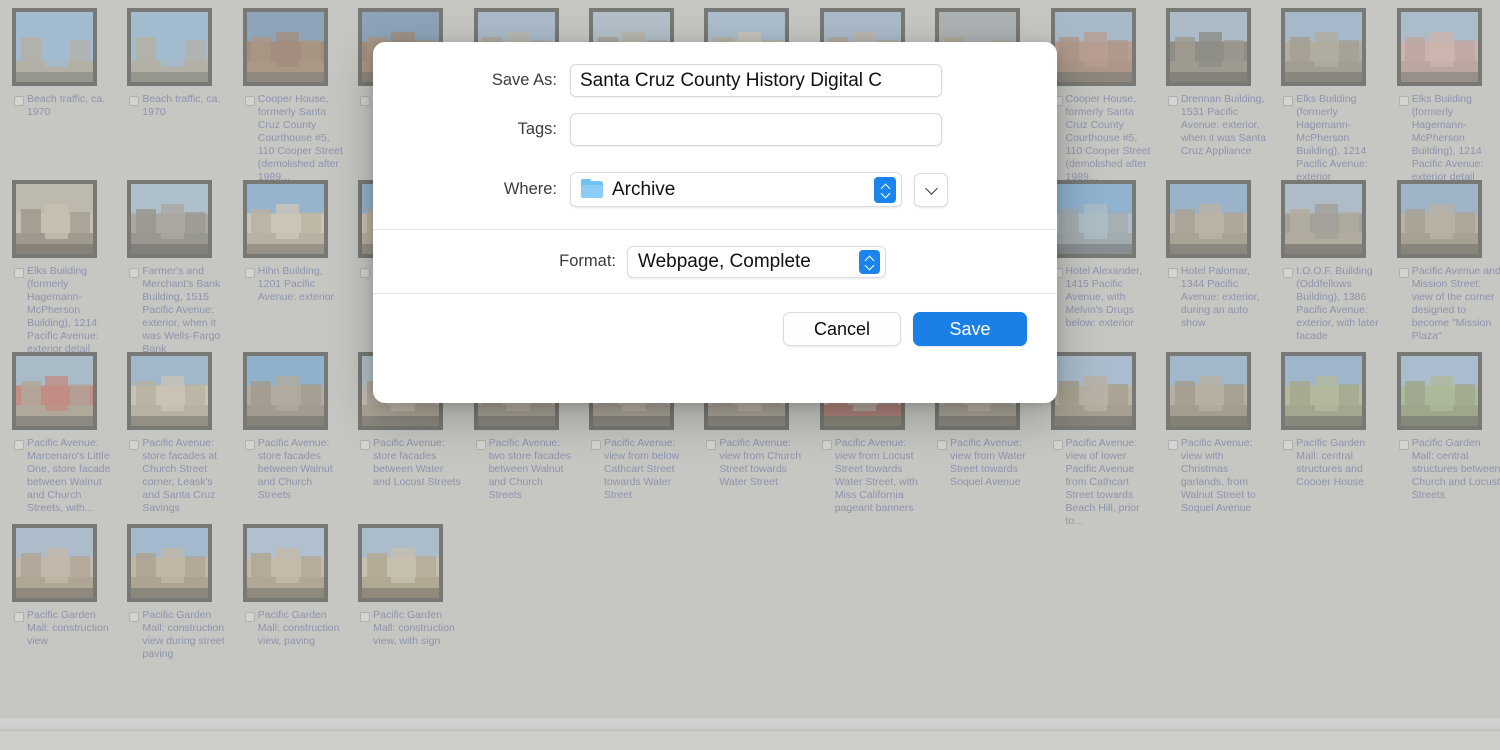  What do you see at coordinates (530, 189) in the screenshot?
I see `where-label: Where:` at bounding box center [530, 189].